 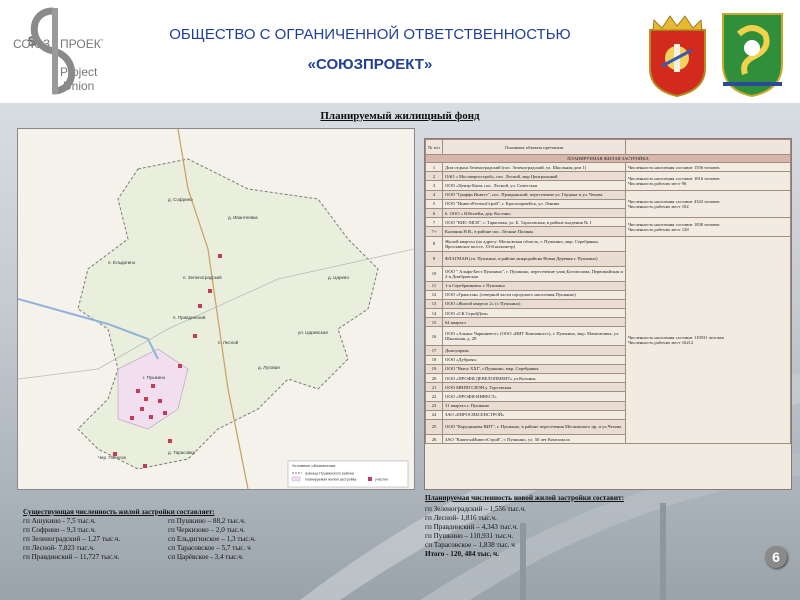 What do you see at coordinates (370, 34) in the screenshot?
I see `company-title-line1: ОБЩЕСТВО С ОГРАНИЧЕННОЙ ОТВЕТСТВЕННОСТЬЮ` at bounding box center [370, 34].